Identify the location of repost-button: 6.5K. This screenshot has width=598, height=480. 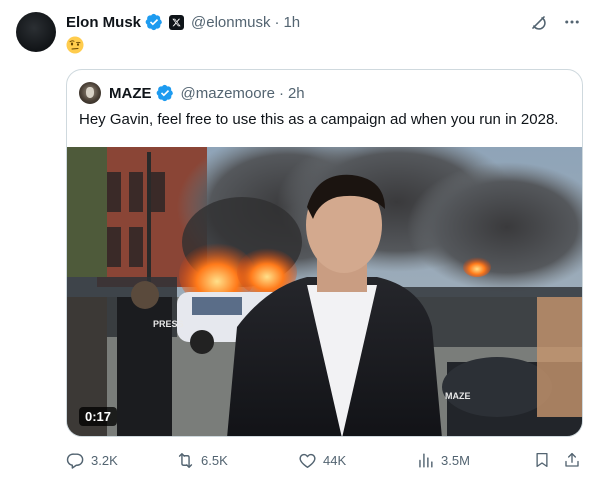
(202, 460).